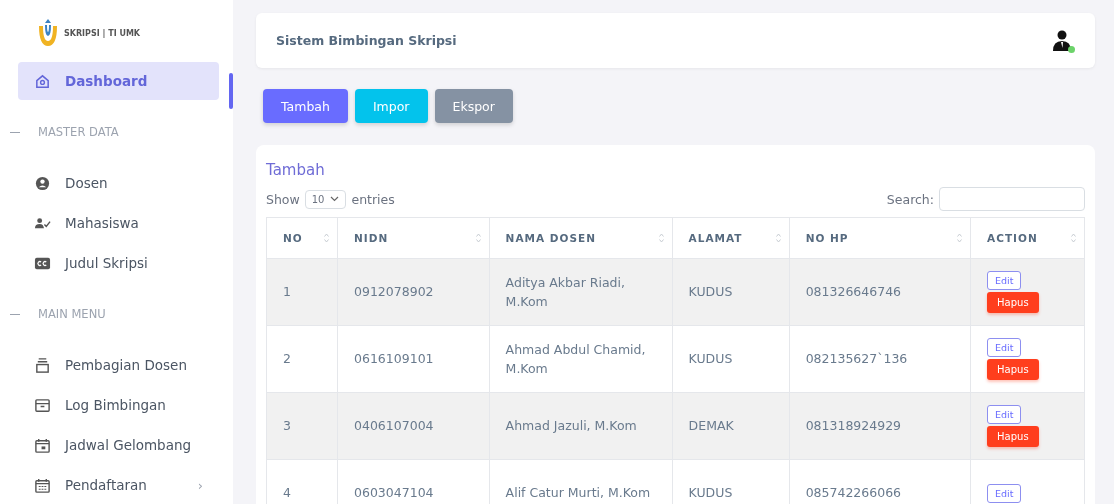  Describe the element at coordinates (731, 238) in the screenshot. I see `column-header: ALAMAT` at that location.